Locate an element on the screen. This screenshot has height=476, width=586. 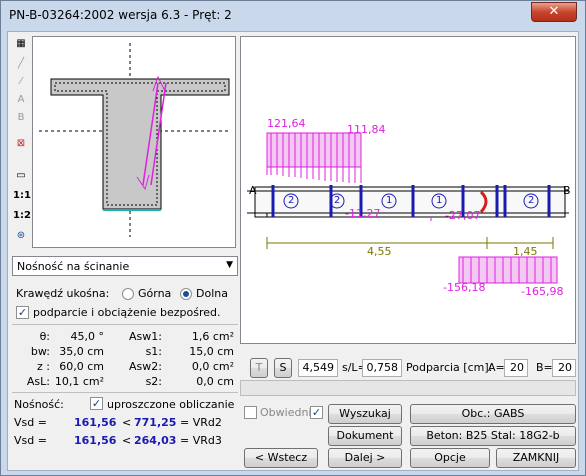
param-name: z : is located at coordinates (43, 366).